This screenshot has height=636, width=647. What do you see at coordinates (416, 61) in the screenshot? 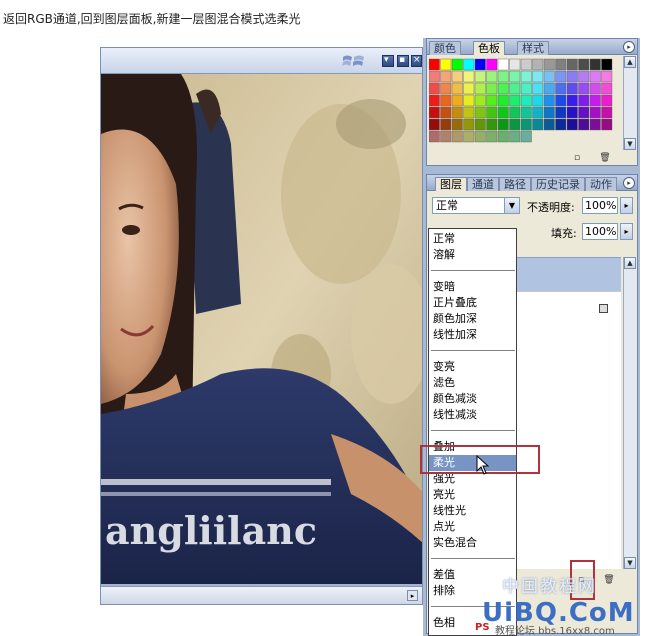
I see `close-button: ×` at bounding box center [416, 61].